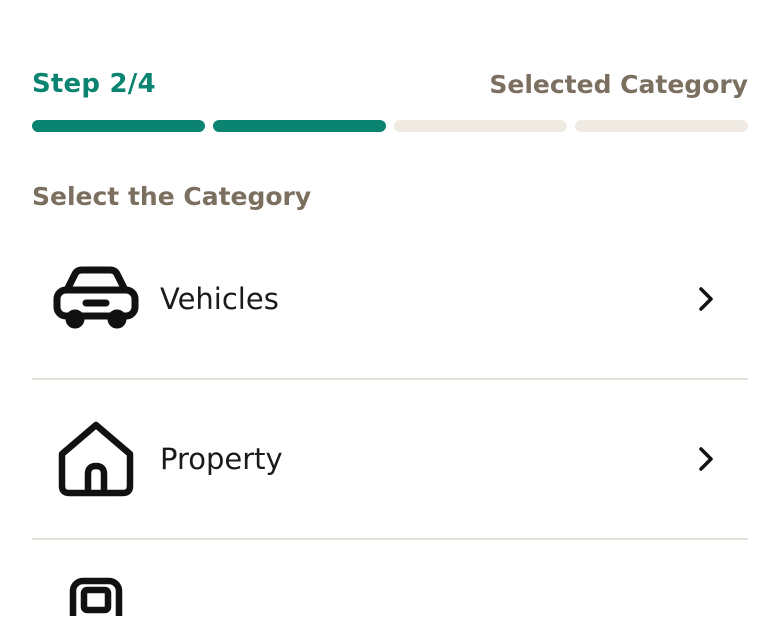 Image resolution: width=780 pixels, height=620 pixels. Describe the element at coordinates (390, 84) in the screenshot. I see `step-header: Step 2/4 Selected Category` at that location.